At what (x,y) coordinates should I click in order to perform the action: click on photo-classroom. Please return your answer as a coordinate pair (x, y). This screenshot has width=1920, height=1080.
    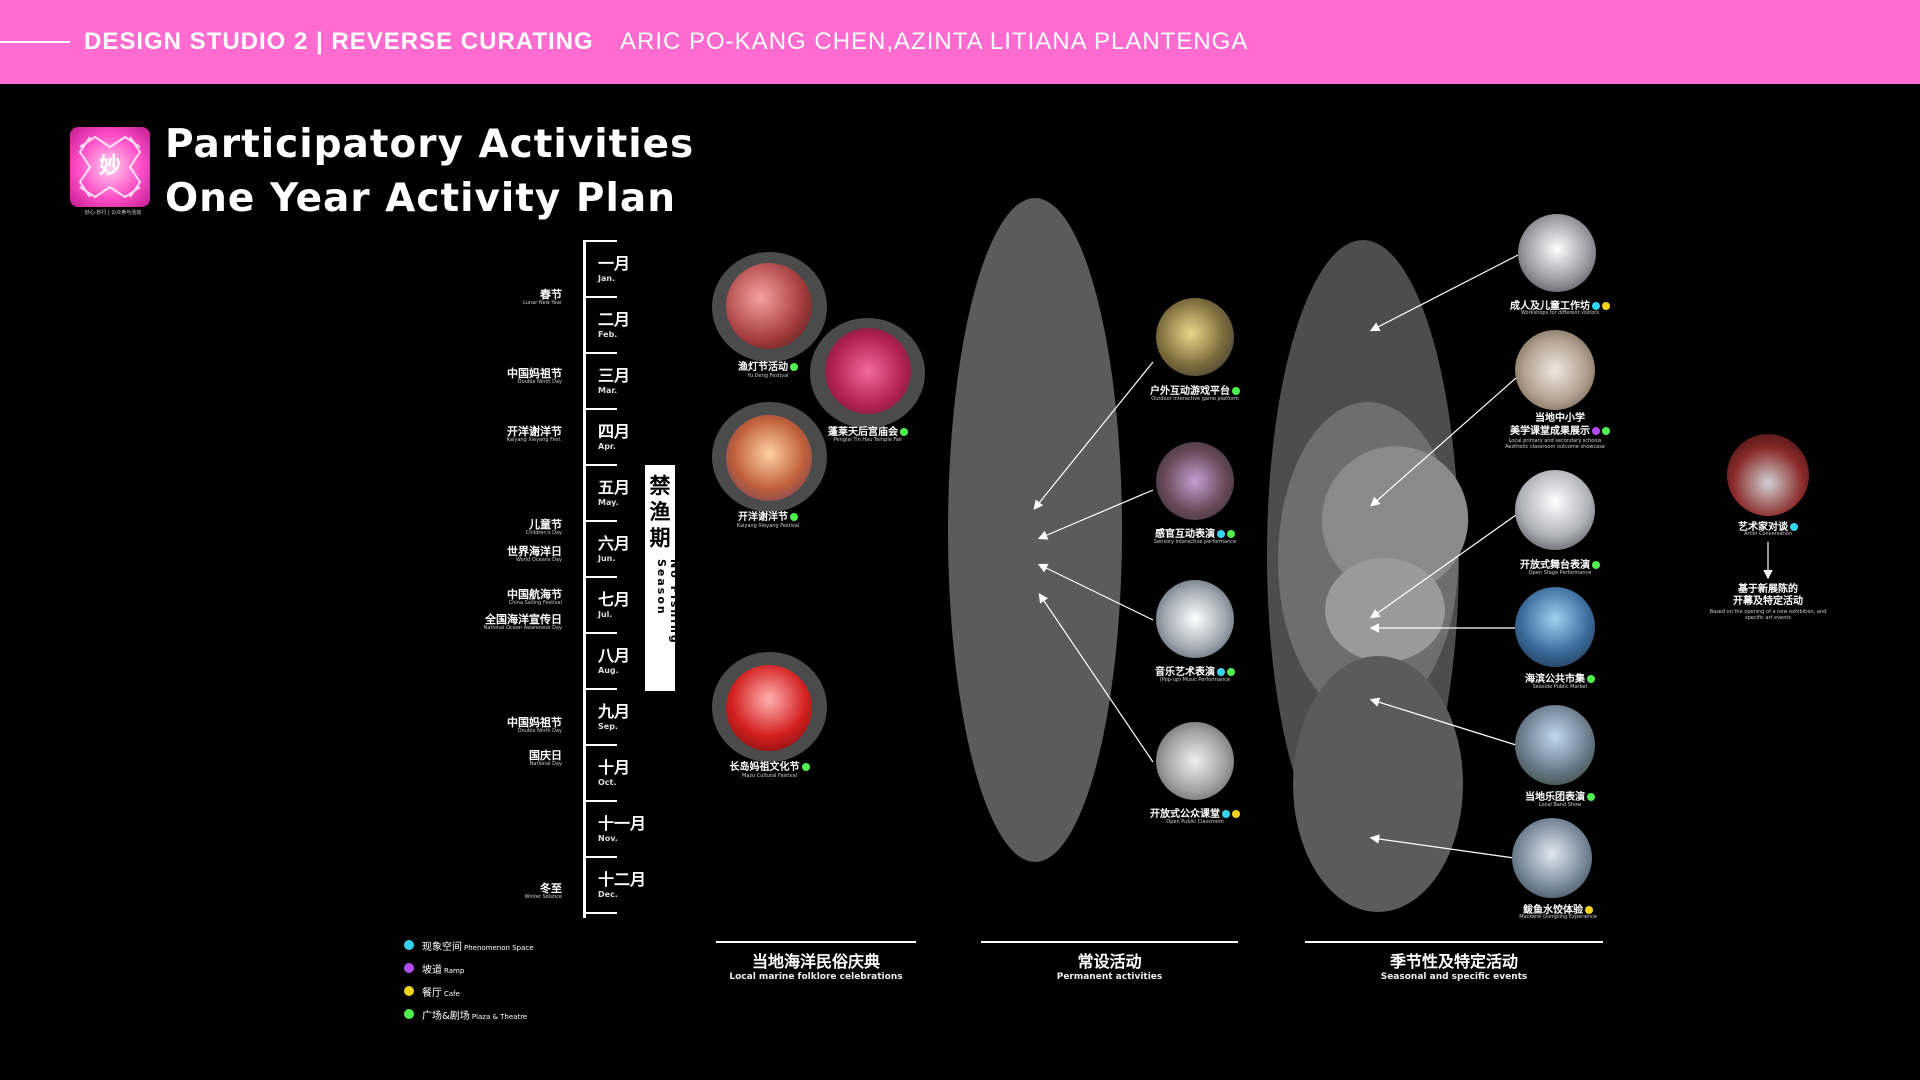
    Looking at the image, I should click on (1195, 761).